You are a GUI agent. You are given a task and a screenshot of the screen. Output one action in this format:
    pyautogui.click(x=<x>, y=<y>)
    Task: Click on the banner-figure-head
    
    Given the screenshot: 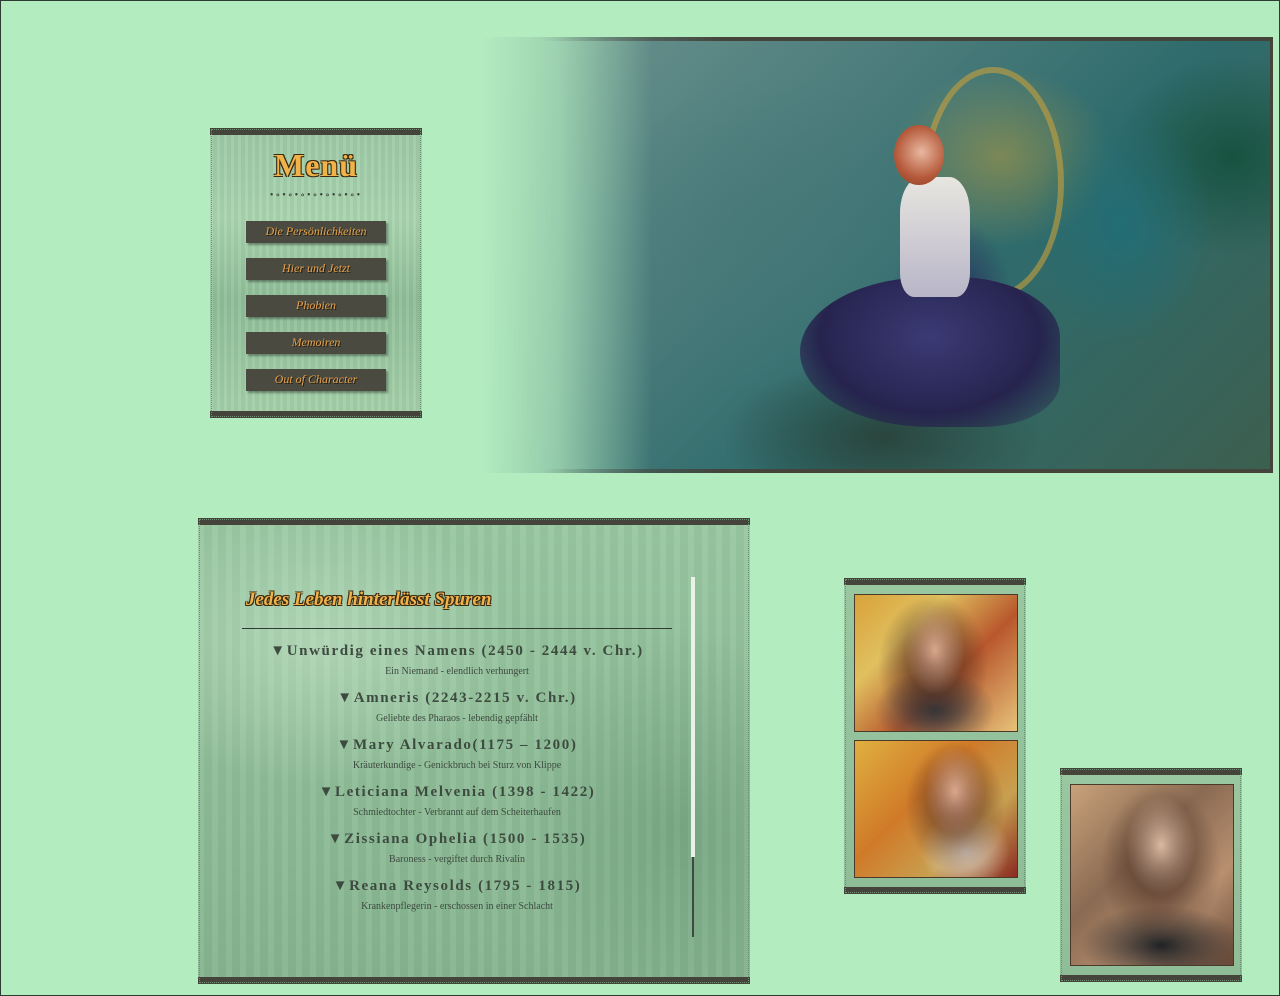 What is the action you would take?
    pyautogui.click(x=919, y=155)
    